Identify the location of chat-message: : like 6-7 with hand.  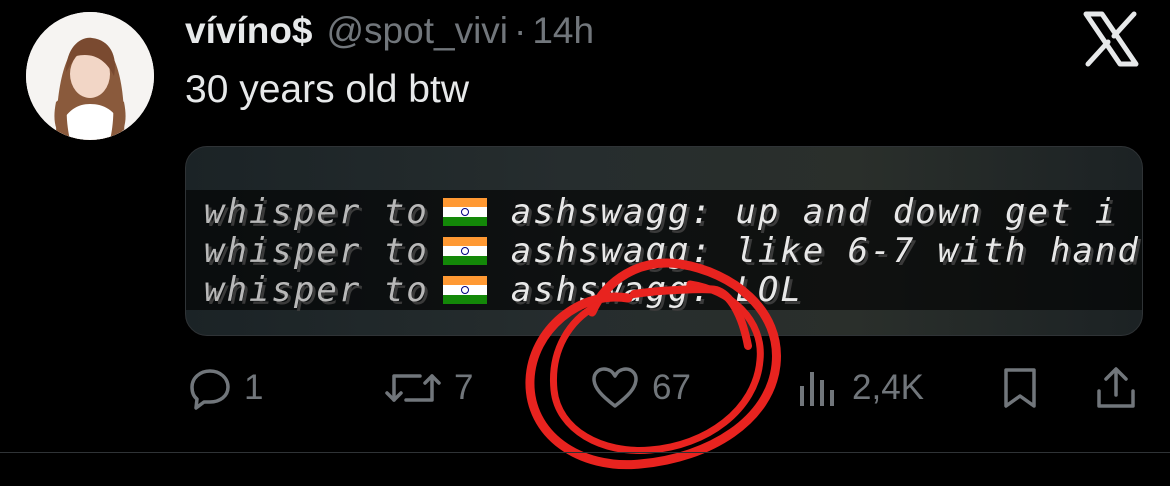
(915, 251).